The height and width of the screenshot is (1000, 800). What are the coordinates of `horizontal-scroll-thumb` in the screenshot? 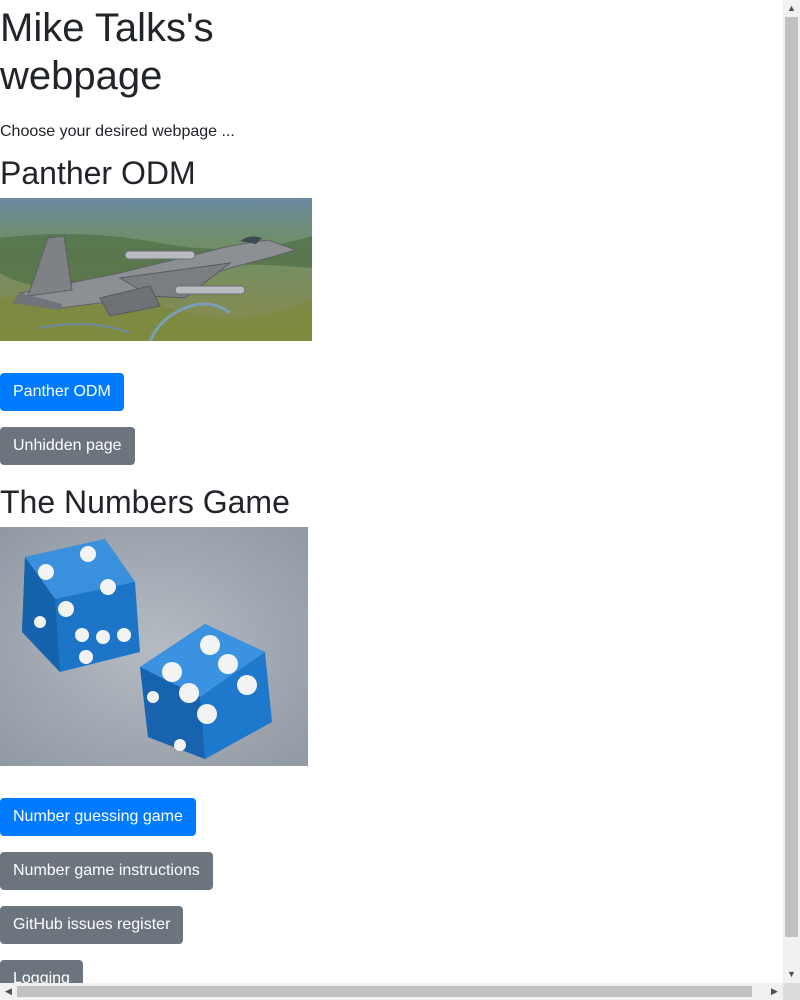 It's located at (384, 991).